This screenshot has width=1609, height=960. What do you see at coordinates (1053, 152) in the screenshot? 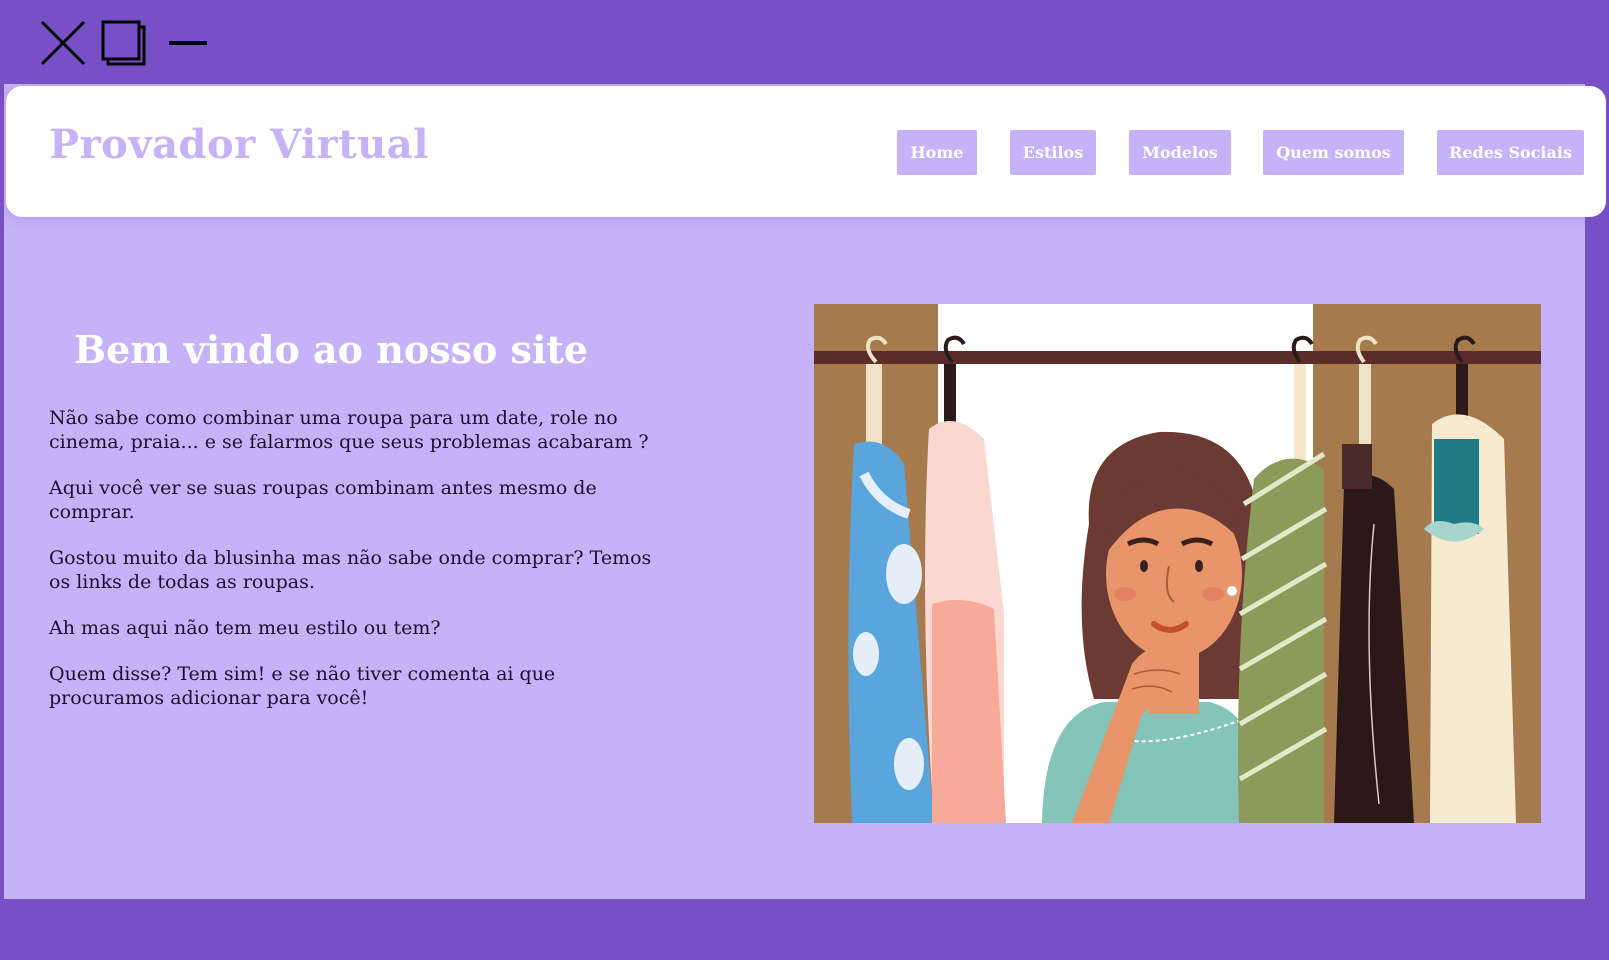
I see `nav-estilos-button: Estilos` at bounding box center [1053, 152].